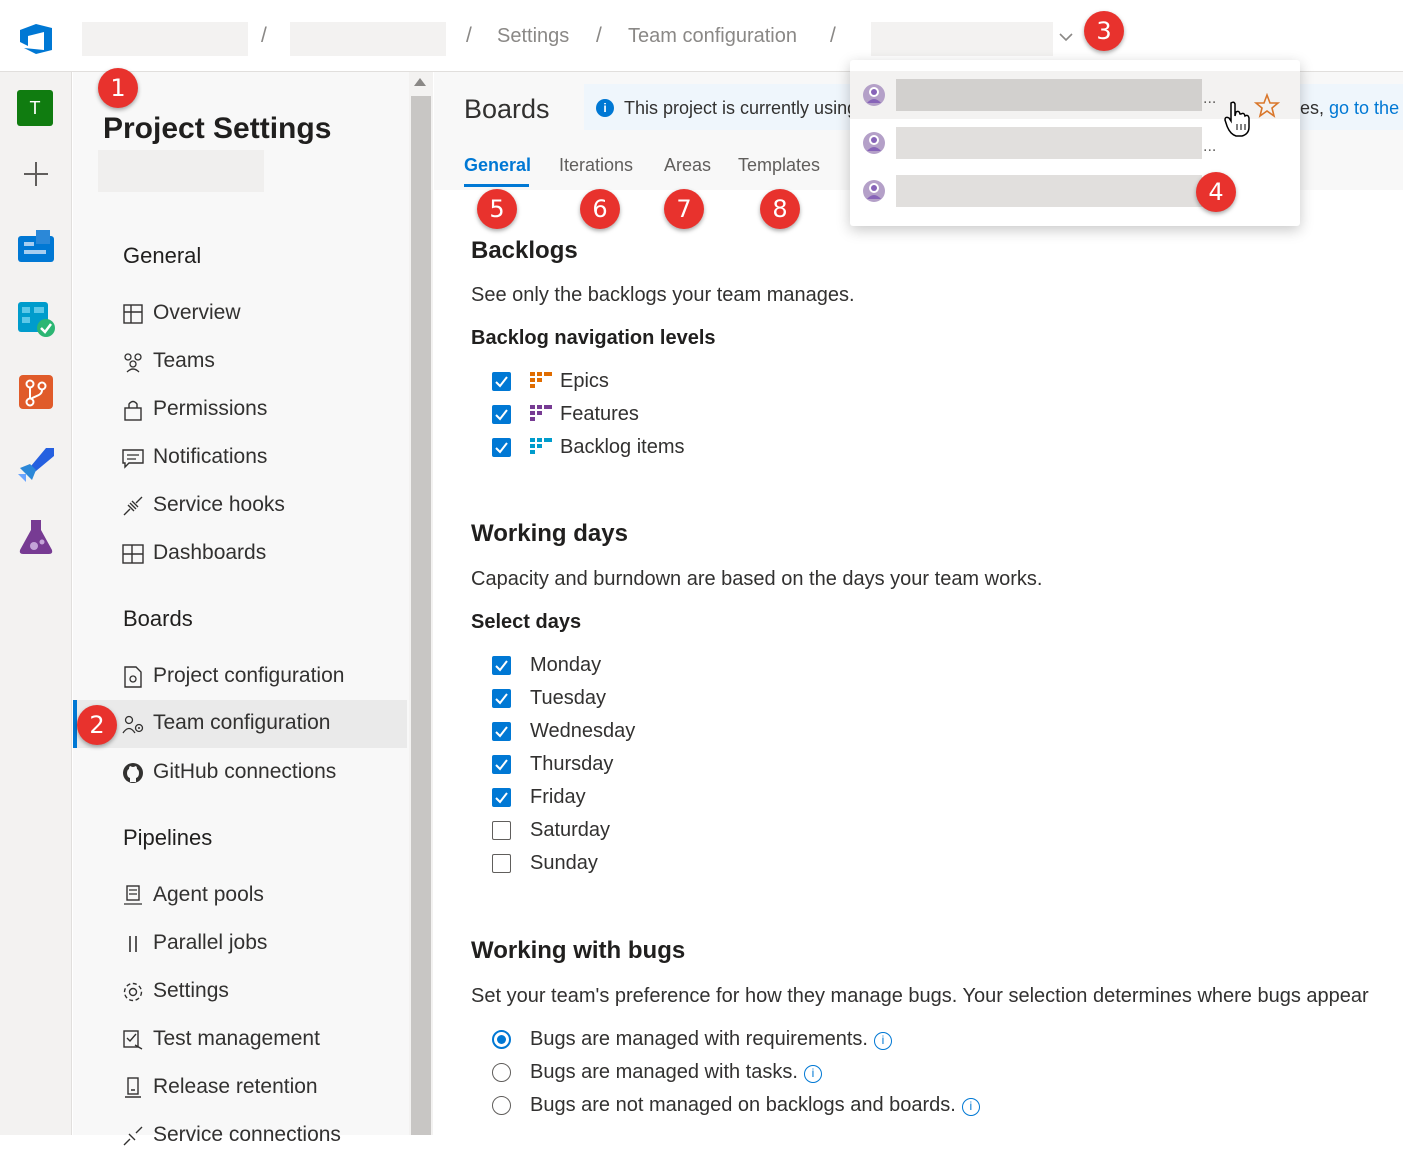  What do you see at coordinates (168, 837) in the screenshot?
I see `nav-section-pipelines: Pipelines` at bounding box center [168, 837].